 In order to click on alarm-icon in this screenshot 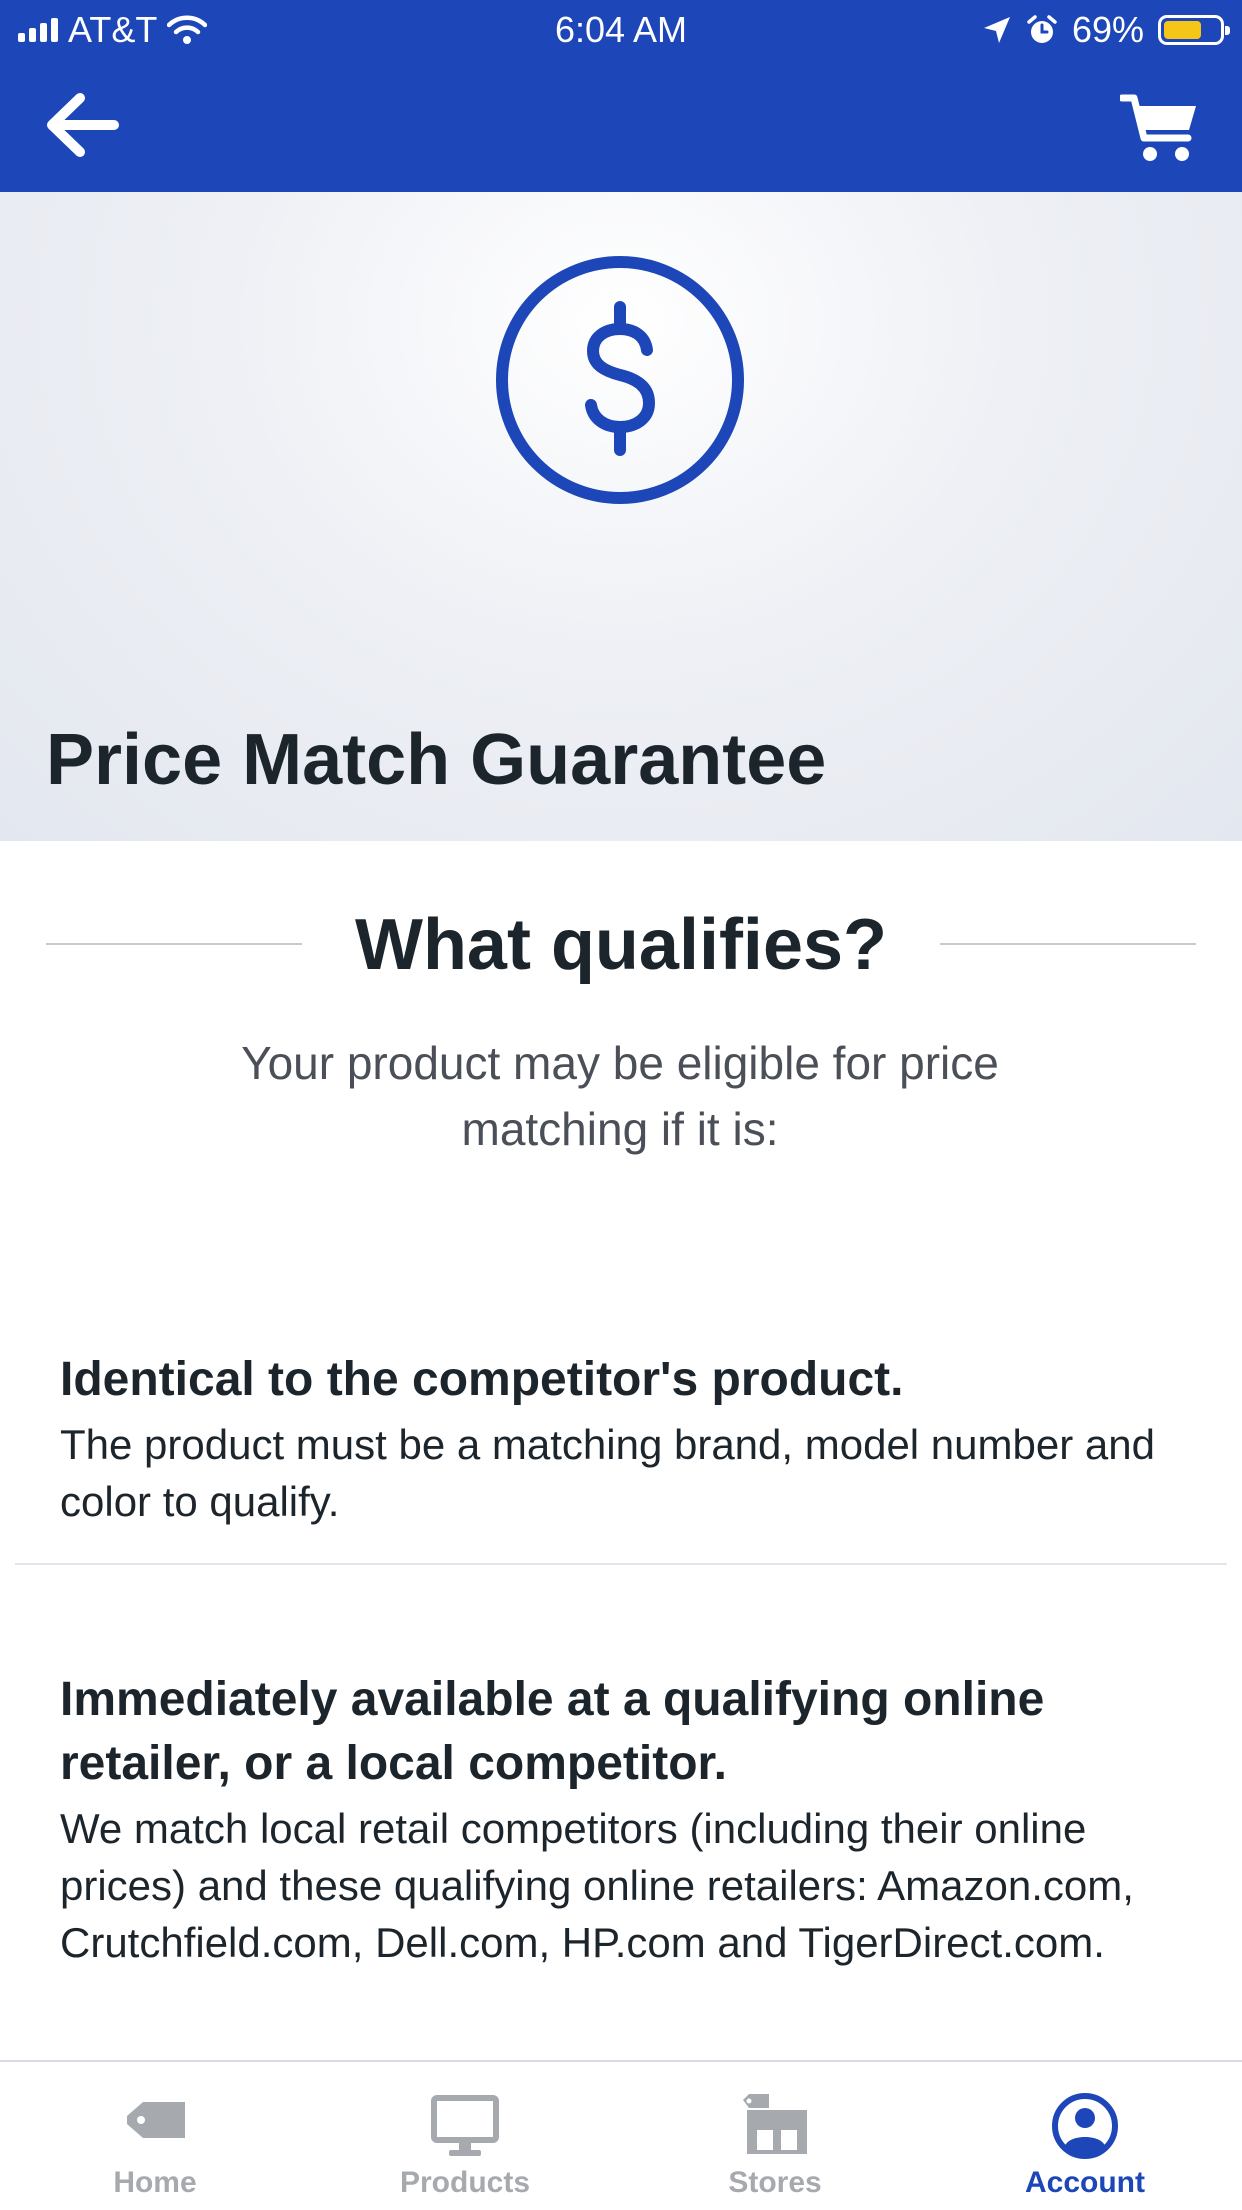, I will do `click(1042, 29)`.